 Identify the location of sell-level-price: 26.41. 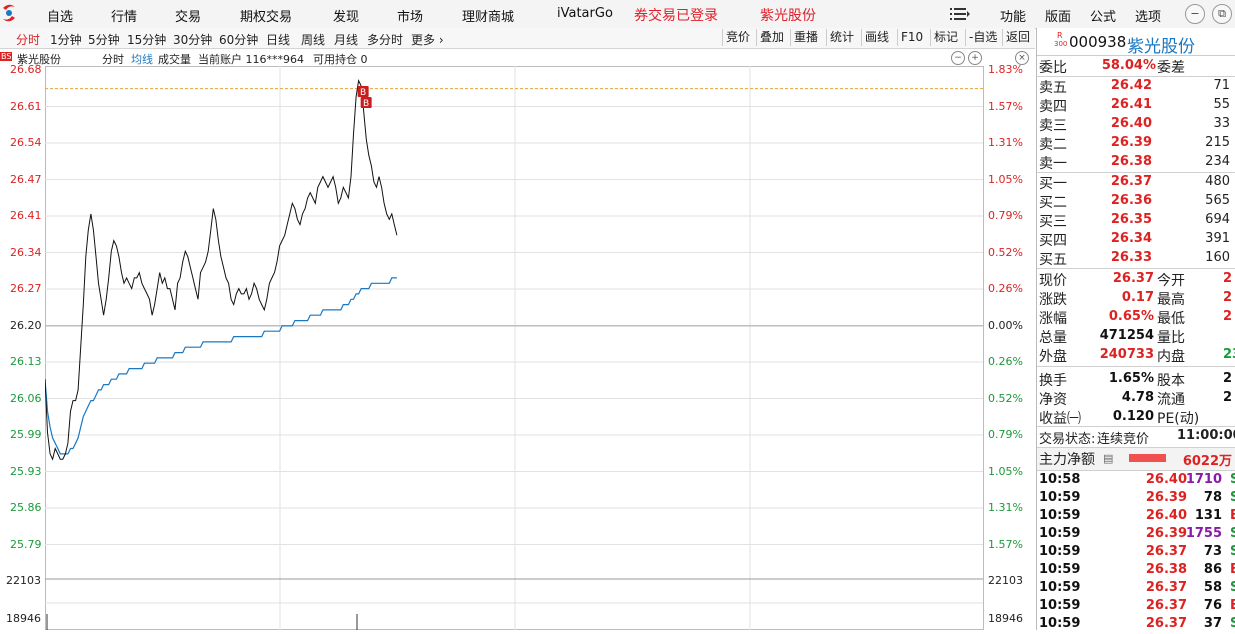
(1131, 104).